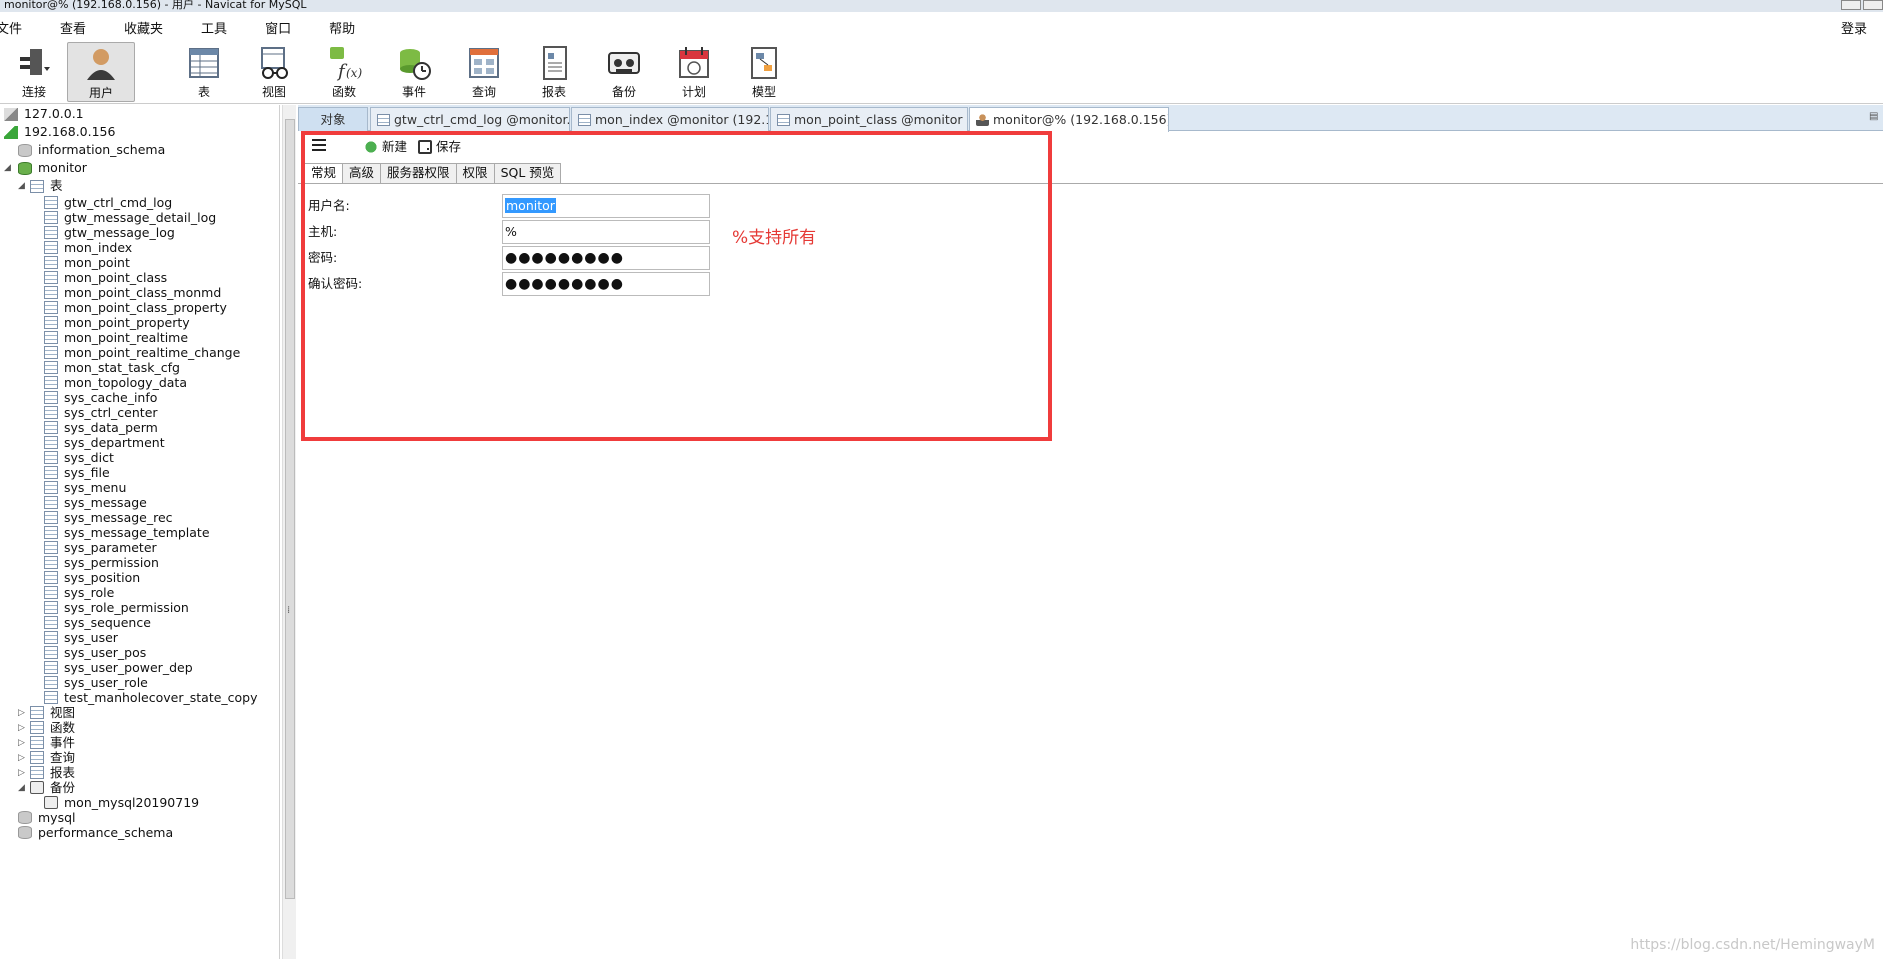  Describe the element at coordinates (764, 72) in the screenshot. I see `model-button: 模型` at that location.